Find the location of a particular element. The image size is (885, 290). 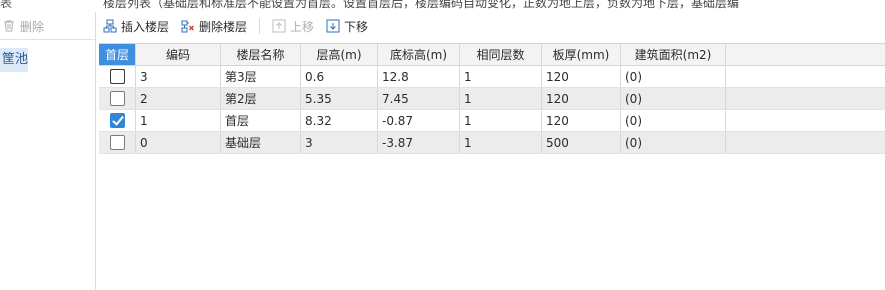

move-up-label: 上移 is located at coordinates (302, 26).